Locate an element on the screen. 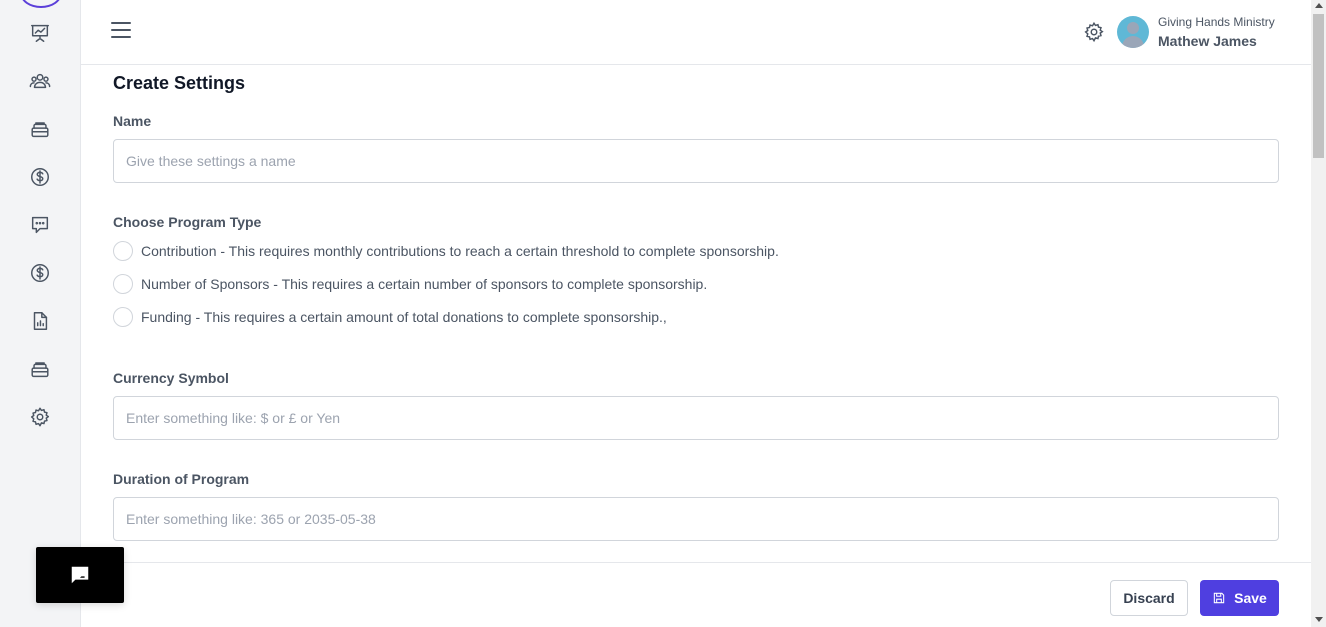 The height and width of the screenshot is (627, 1326). avatar is located at coordinates (1133, 32).